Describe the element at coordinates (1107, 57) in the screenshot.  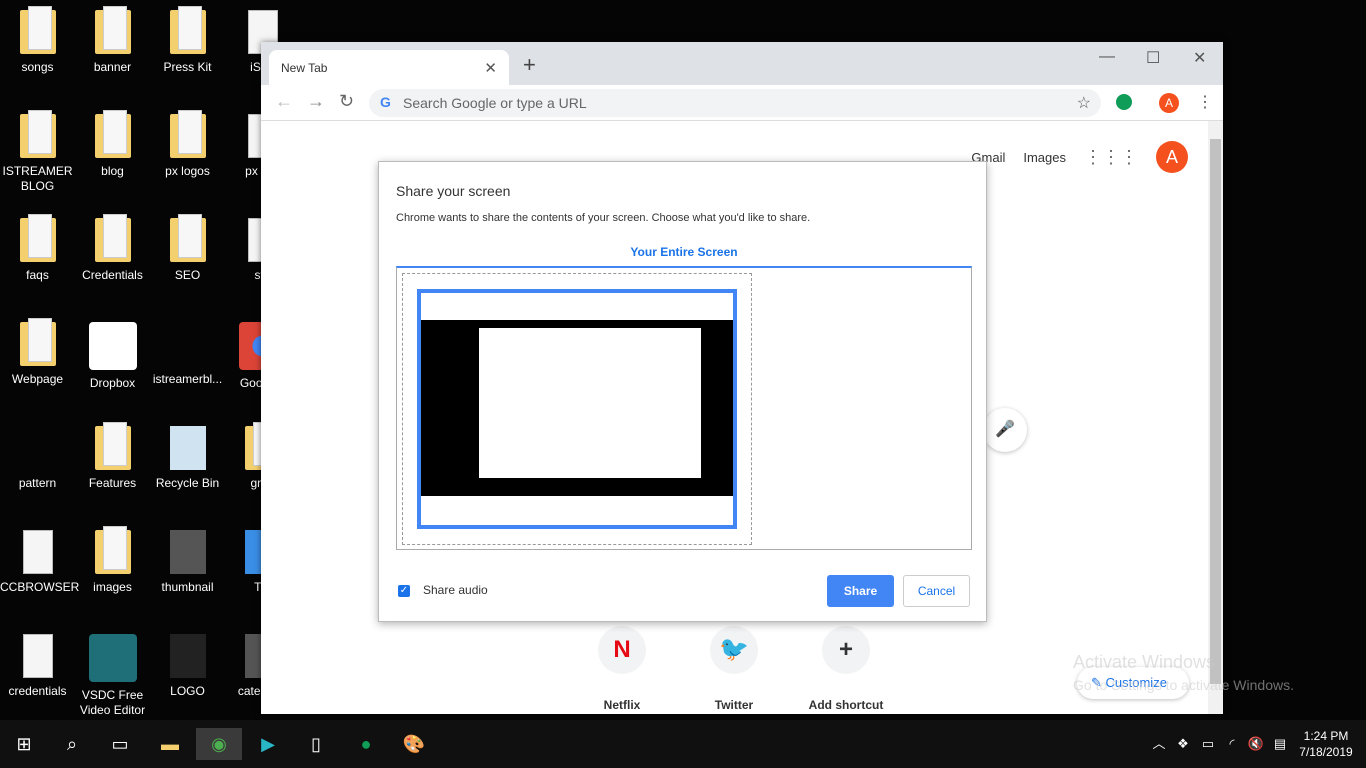
I see `minimize-button: —` at that location.